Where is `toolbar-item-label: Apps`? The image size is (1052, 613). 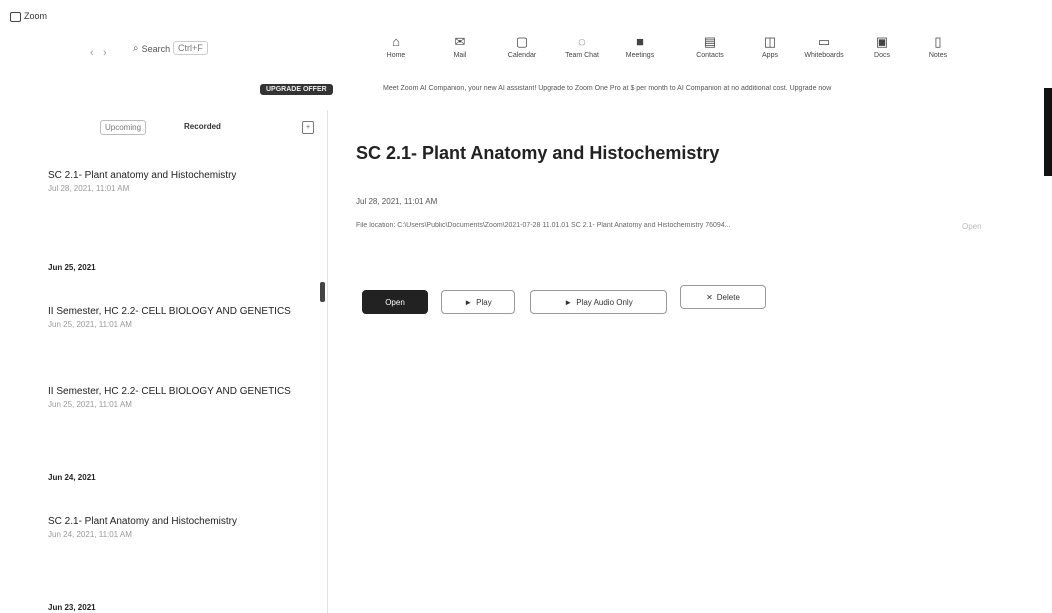 toolbar-item-label: Apps is located at coordinates (770, 55).